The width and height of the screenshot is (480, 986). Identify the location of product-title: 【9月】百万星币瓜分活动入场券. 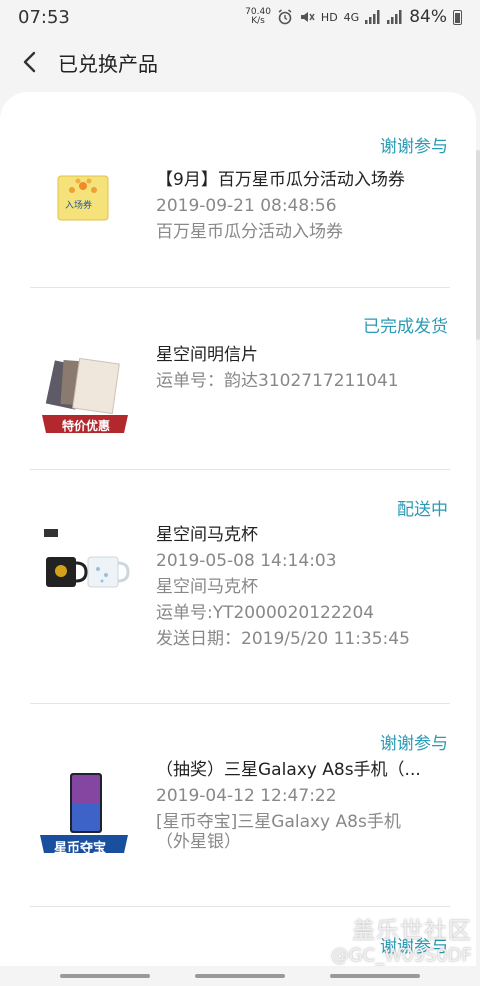
(280, 180).